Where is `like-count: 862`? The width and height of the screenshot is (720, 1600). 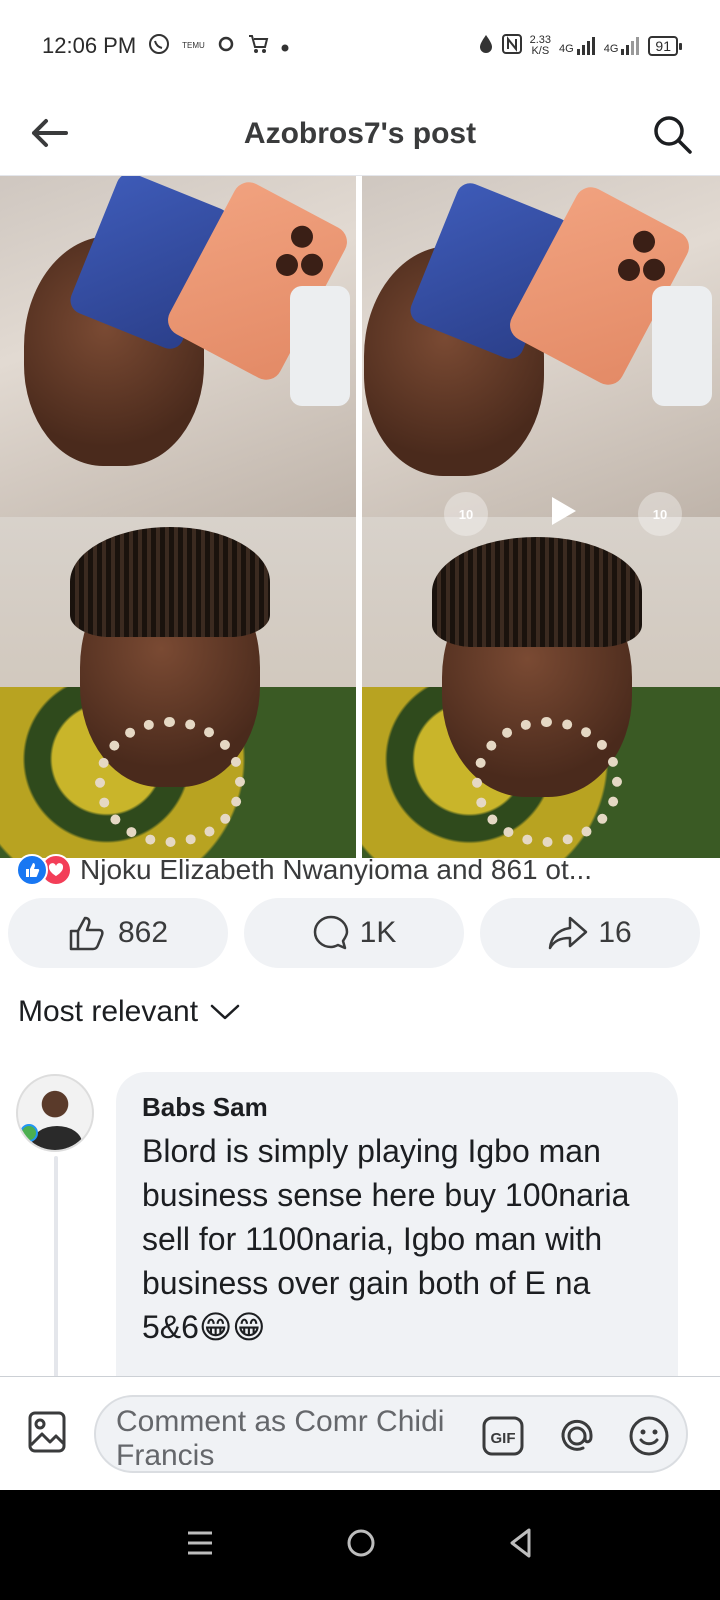 like-count: 862 is located at coordinates (143, 932).